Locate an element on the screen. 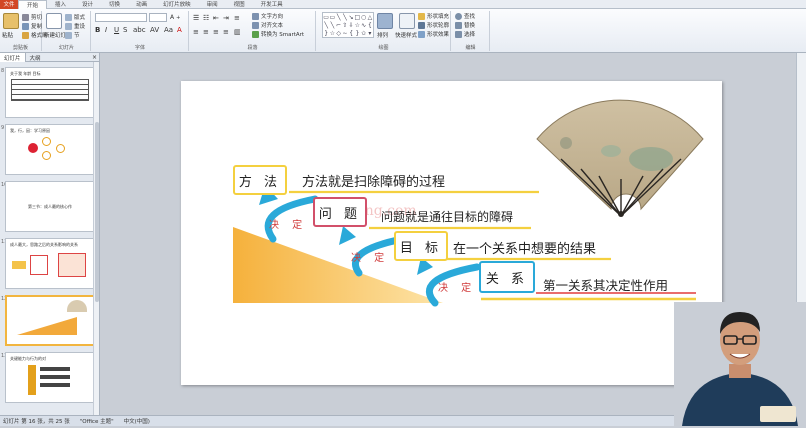 The height and width of the screenshot is (428, 806). slide-thumbnail: 第三节：成人最的核心作 is located at coordinates (50, 206).